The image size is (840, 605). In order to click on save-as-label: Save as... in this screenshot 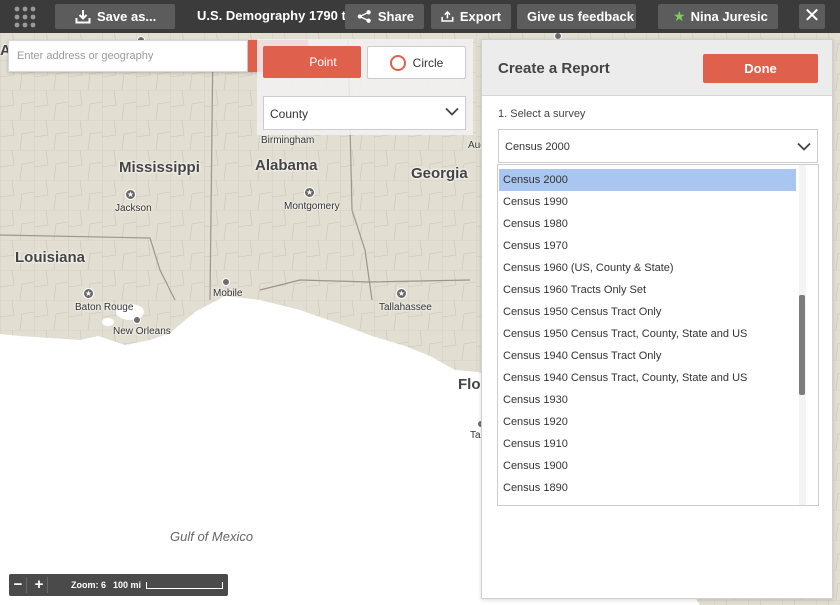, I will do `click(127, 16)`.